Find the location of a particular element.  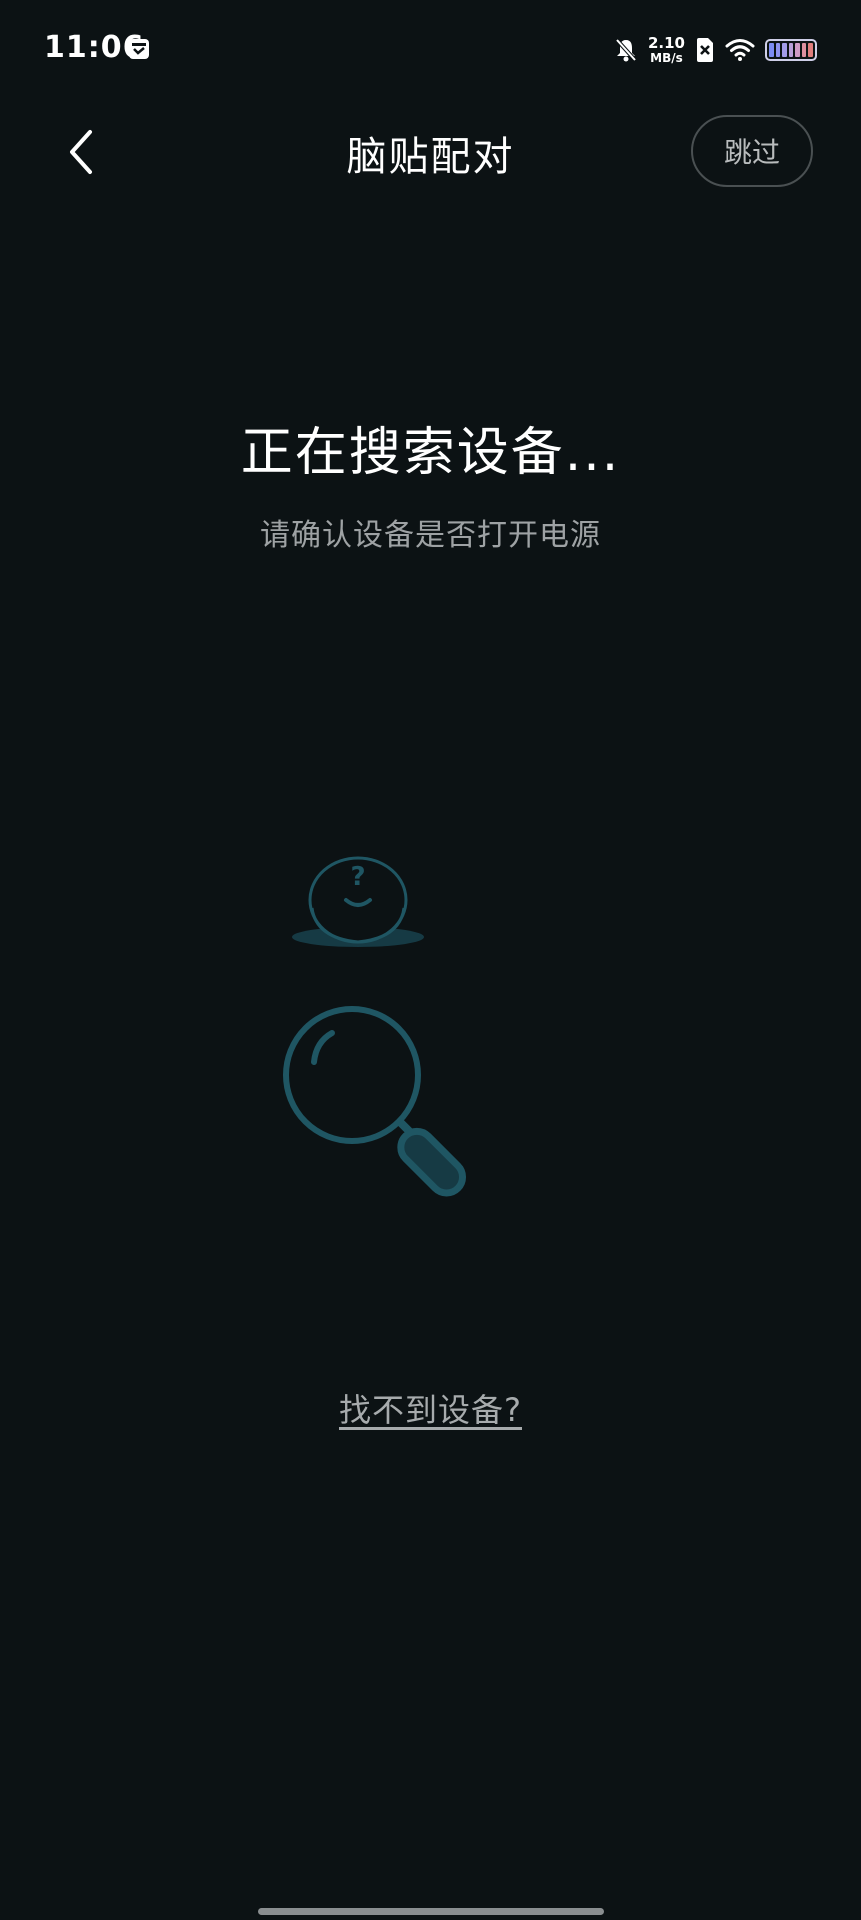

network-speed-unit: MB/s is located at coordinates (666, 58).